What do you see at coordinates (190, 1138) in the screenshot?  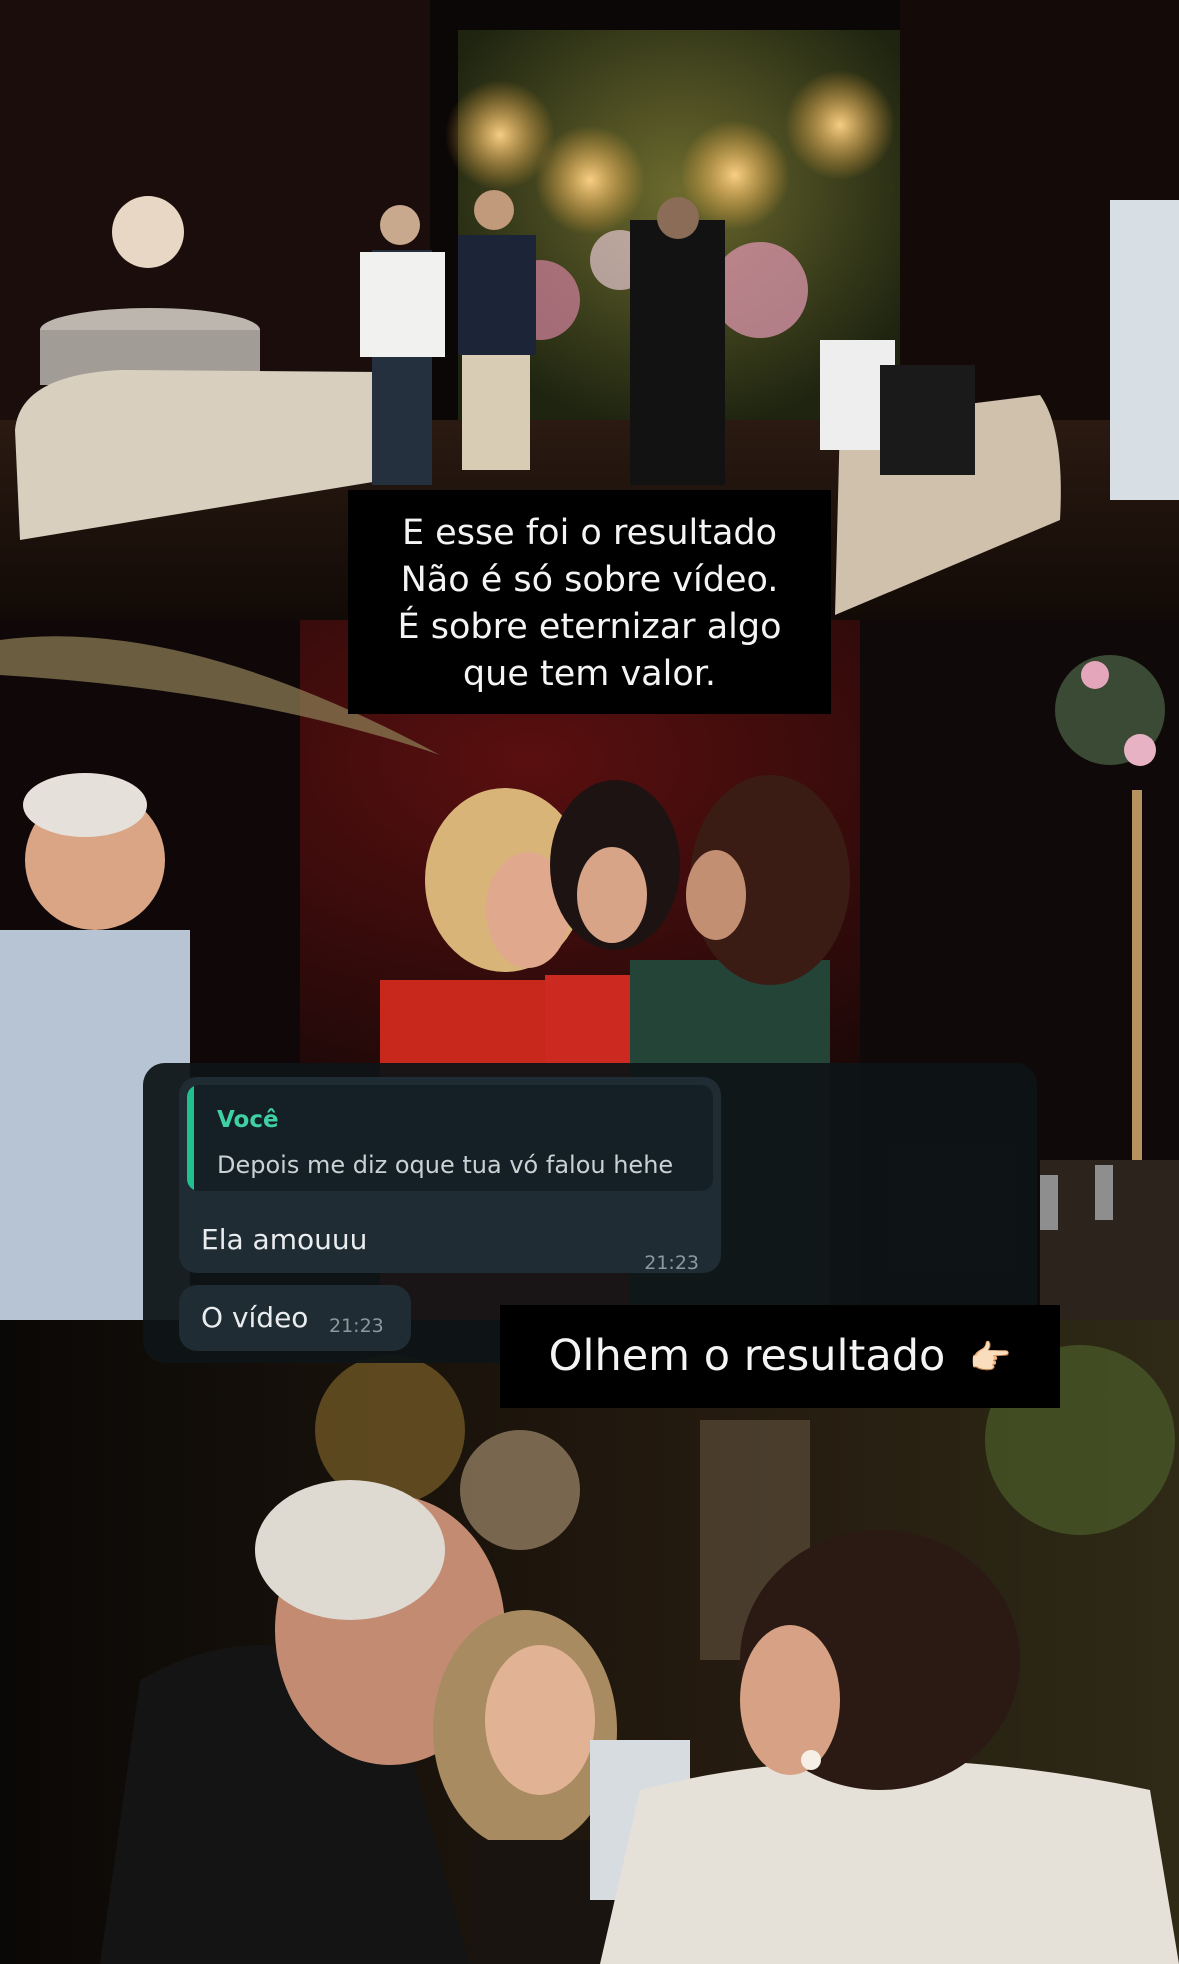 I see `quote-accent-bar` at bounding box center [190, 1138].